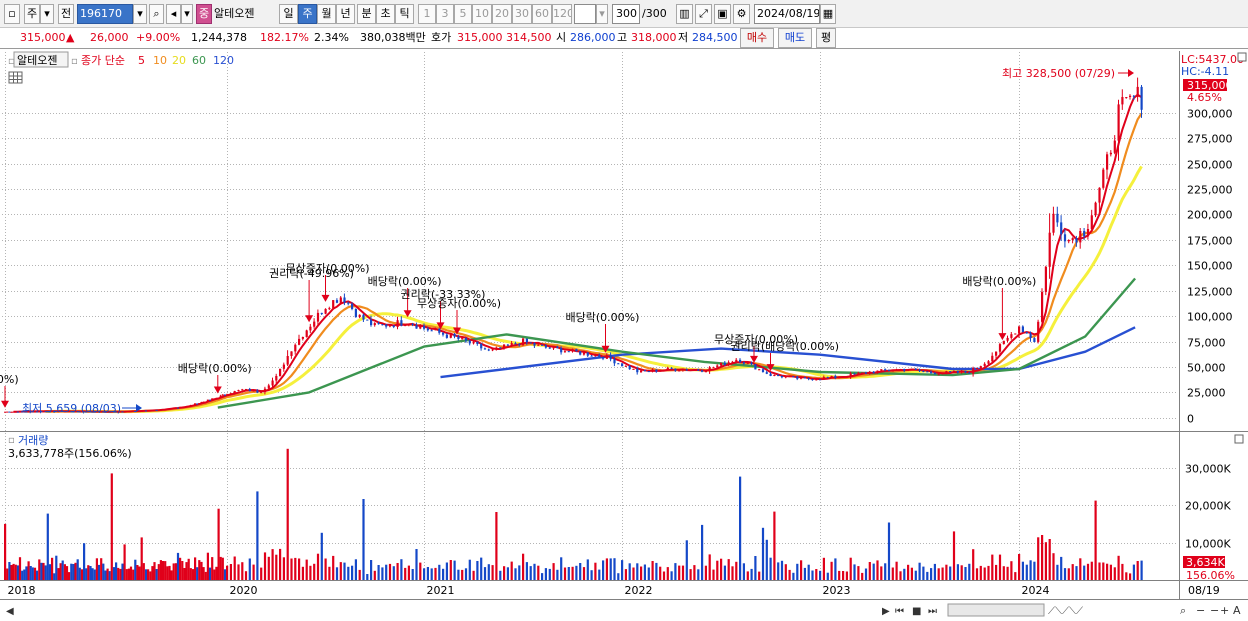 Image resolution: width=1248 pixels, height=621 pixels. Describe the element at coordinates (683, 37) in the screenshot. I see `low-label: 저` at that location.